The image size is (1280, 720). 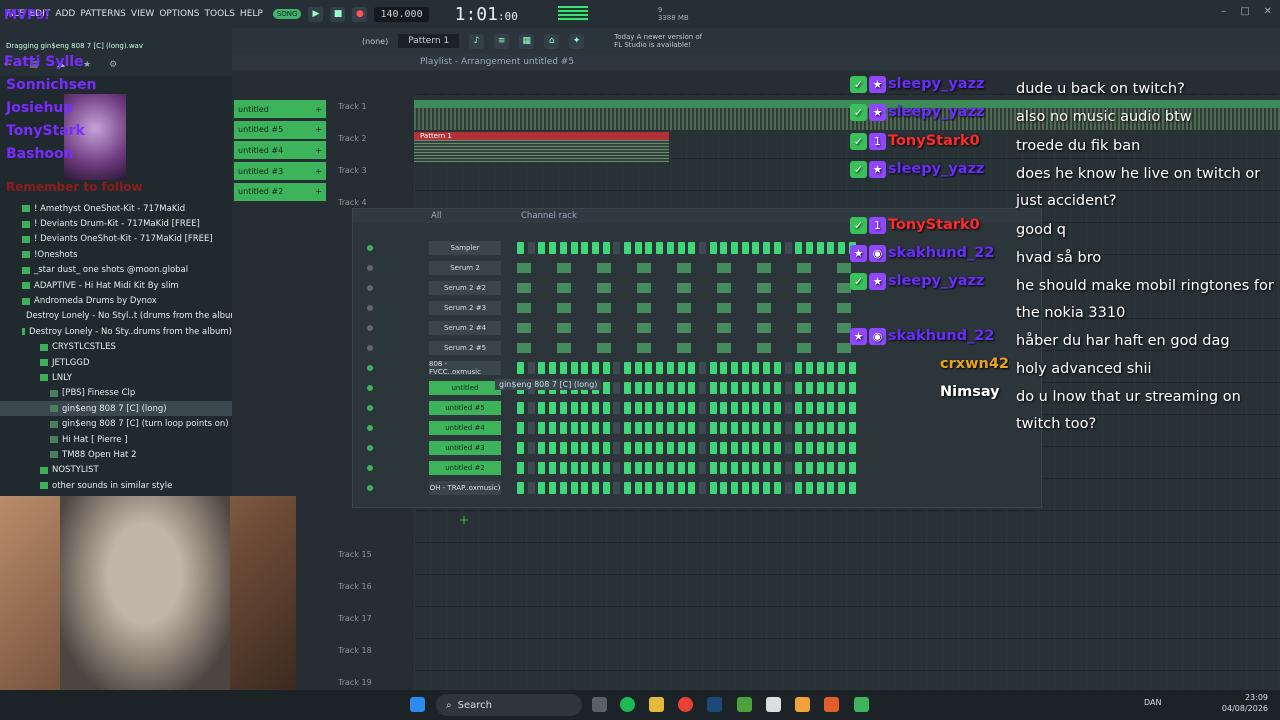 What do you see at coordinates (116, 270) in the screenshot?
I see `browser-item: _star dust_ one shots @moon.global` at bounding box center [116, 270].